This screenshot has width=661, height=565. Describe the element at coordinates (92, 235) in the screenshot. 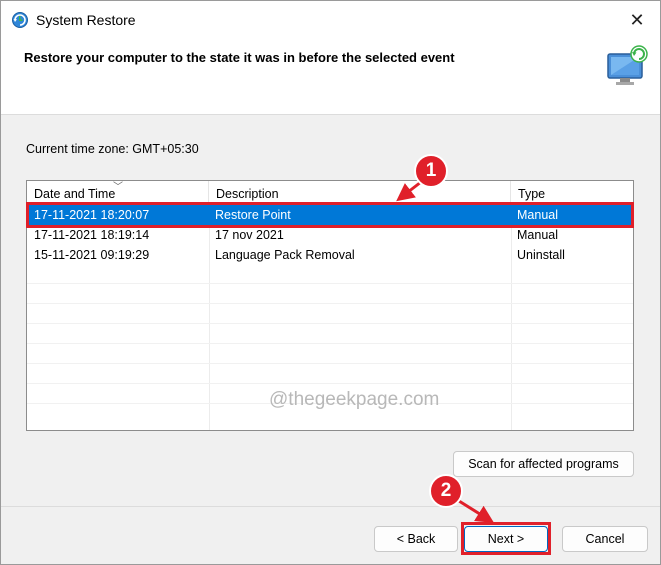

I see `row-date: 17-11-2021 18:19:14` at that location.